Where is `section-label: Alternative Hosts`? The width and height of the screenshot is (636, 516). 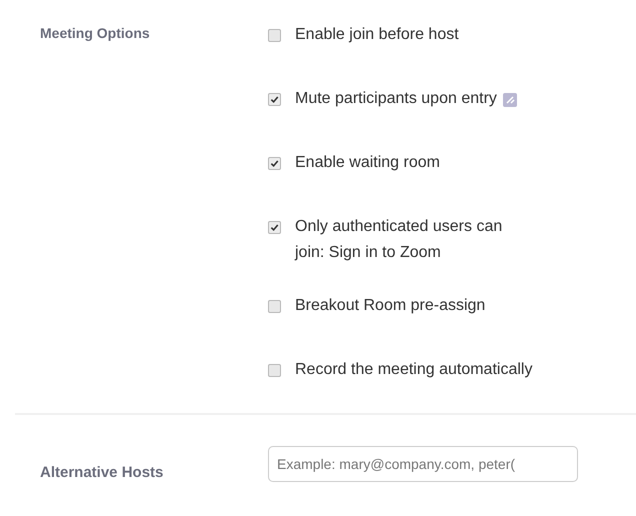 section-label: Alternative Hosts is located at coordinates (101, 472).